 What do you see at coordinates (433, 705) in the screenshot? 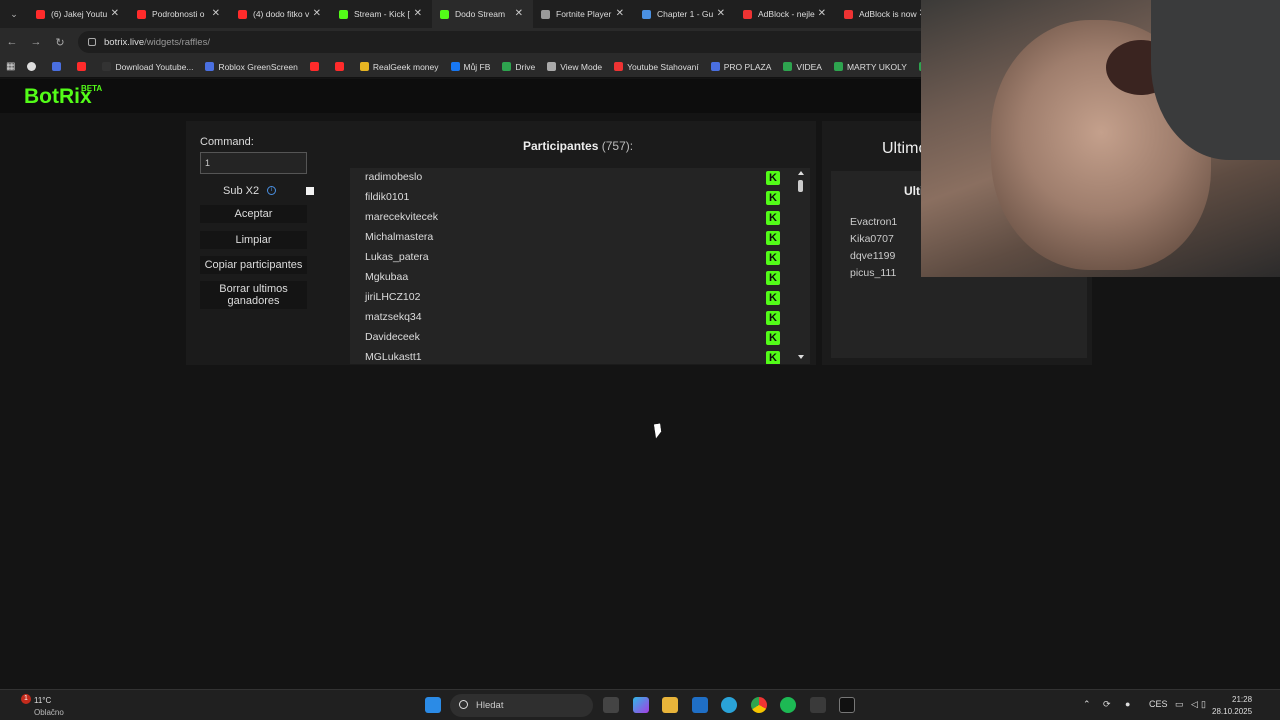
I see `start-windows-icon` at bounding box center [433, 705].